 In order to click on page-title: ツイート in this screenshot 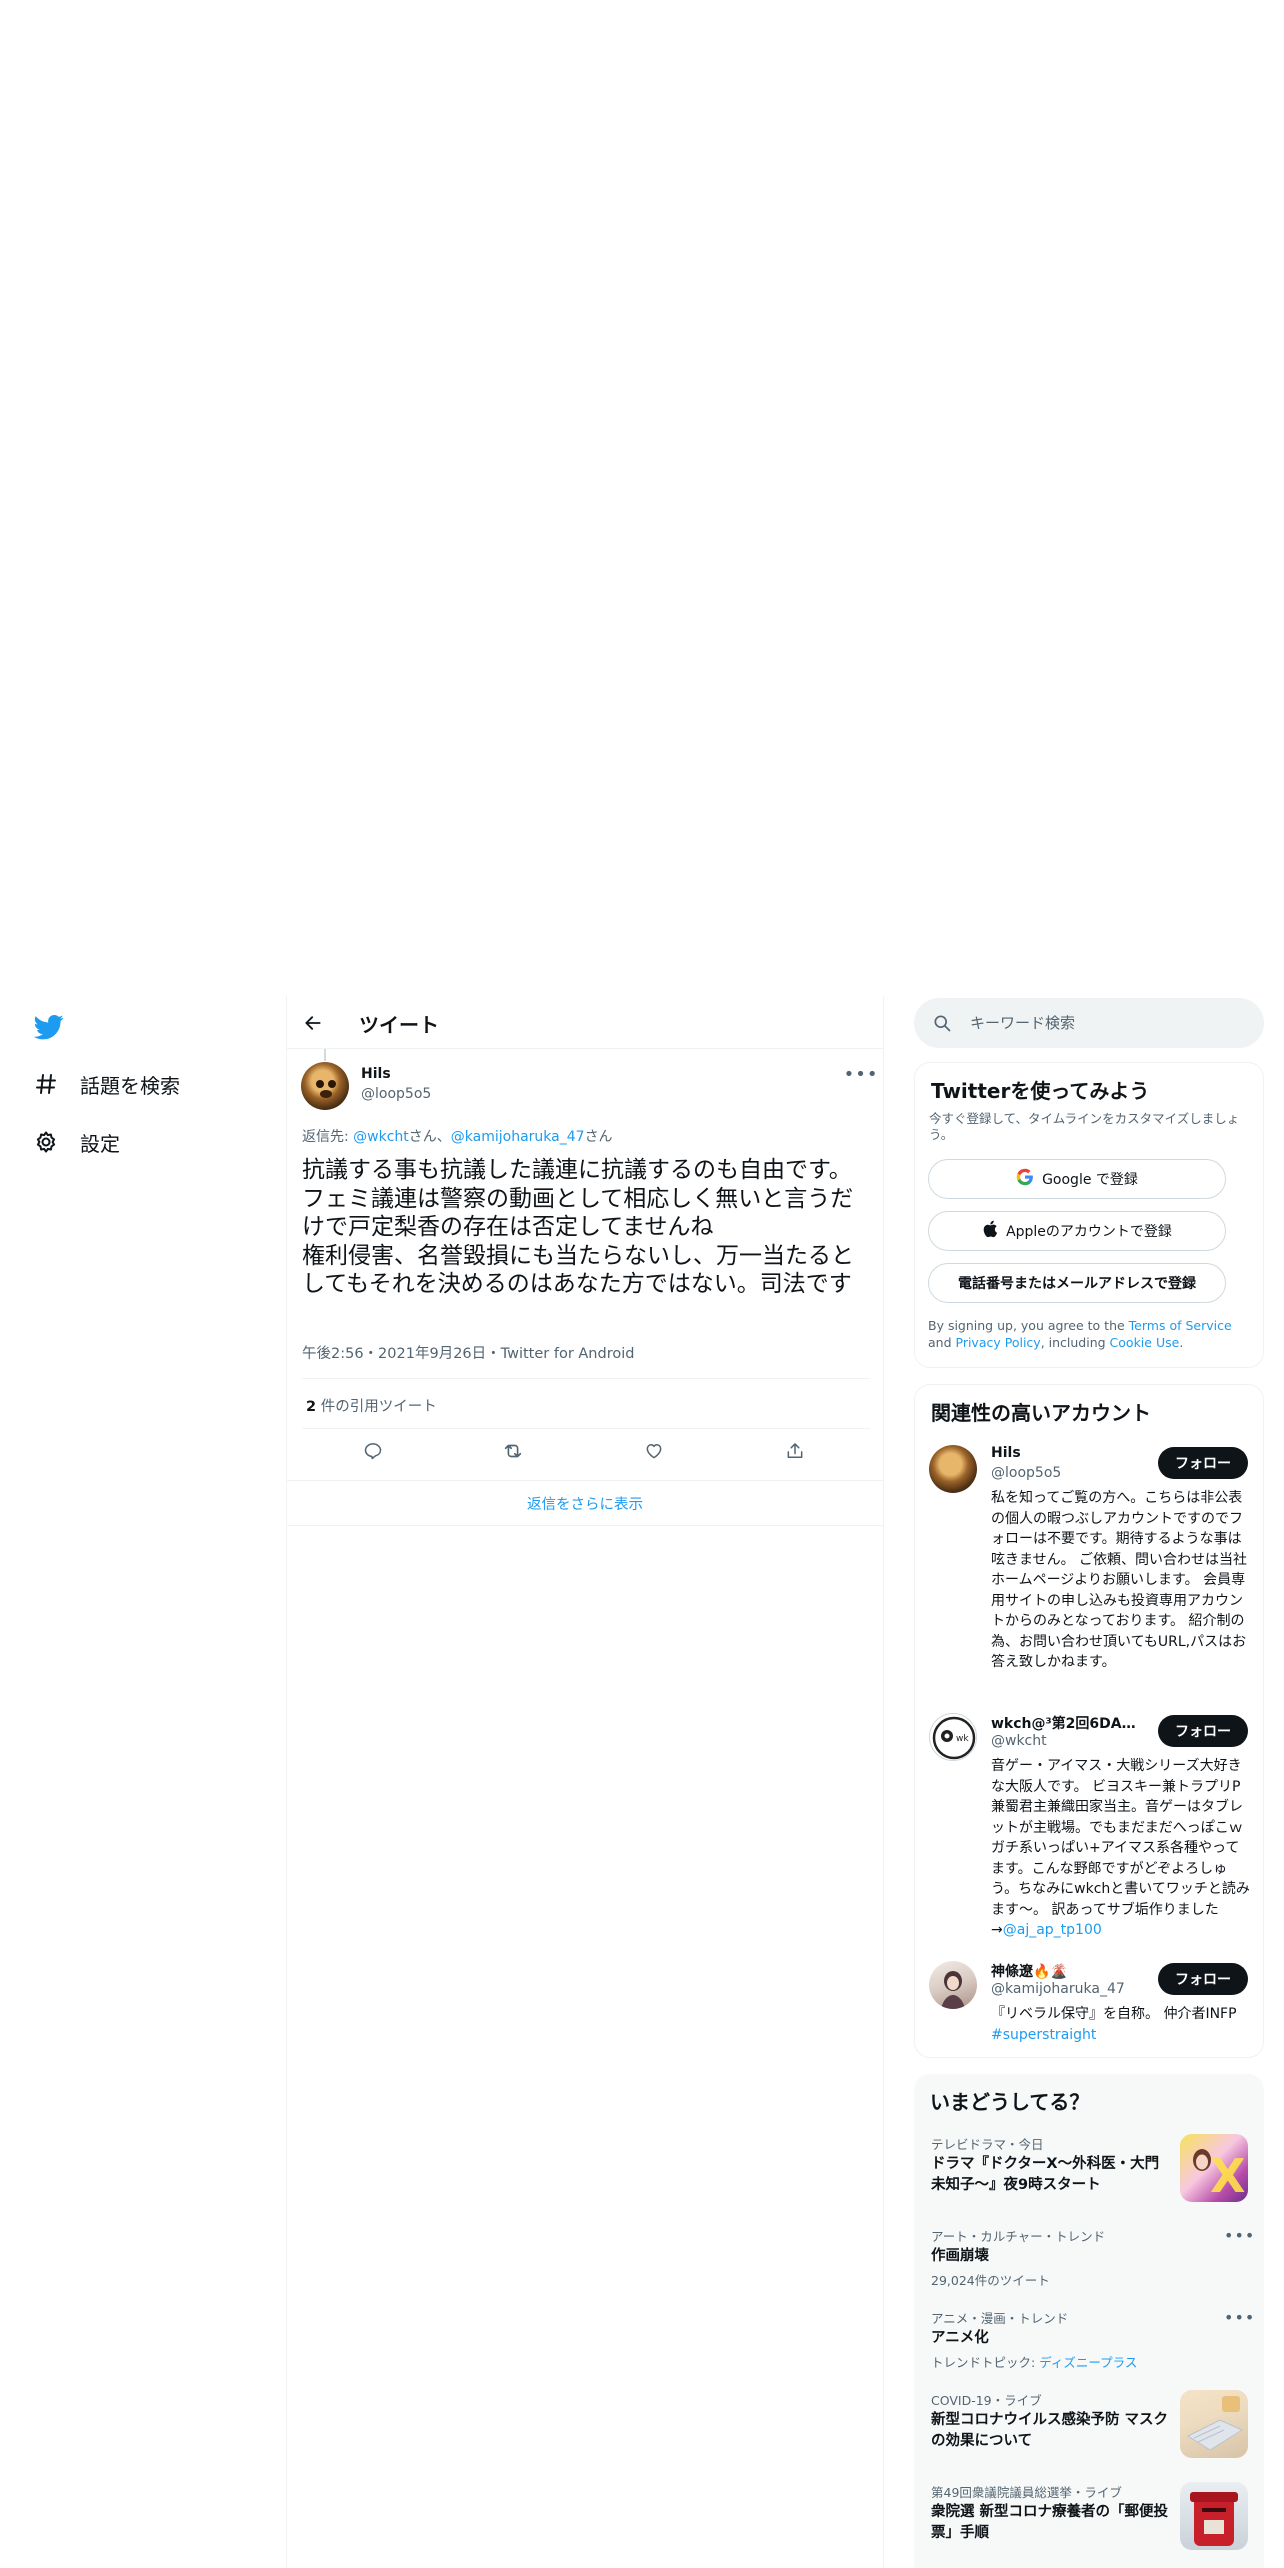, I will do `click(399, 1025)`.